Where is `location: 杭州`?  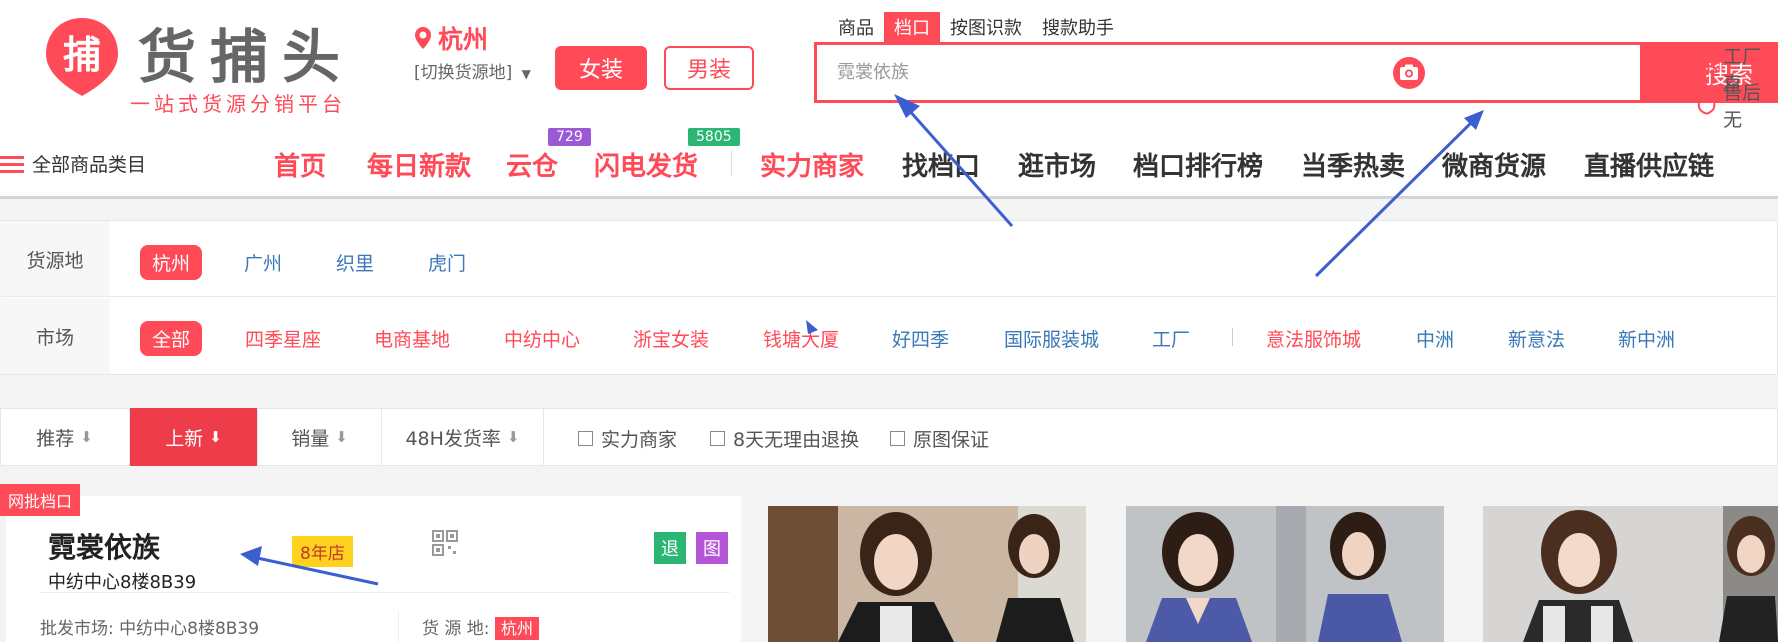 location: 杭州 is located at coordinates (451, 38).